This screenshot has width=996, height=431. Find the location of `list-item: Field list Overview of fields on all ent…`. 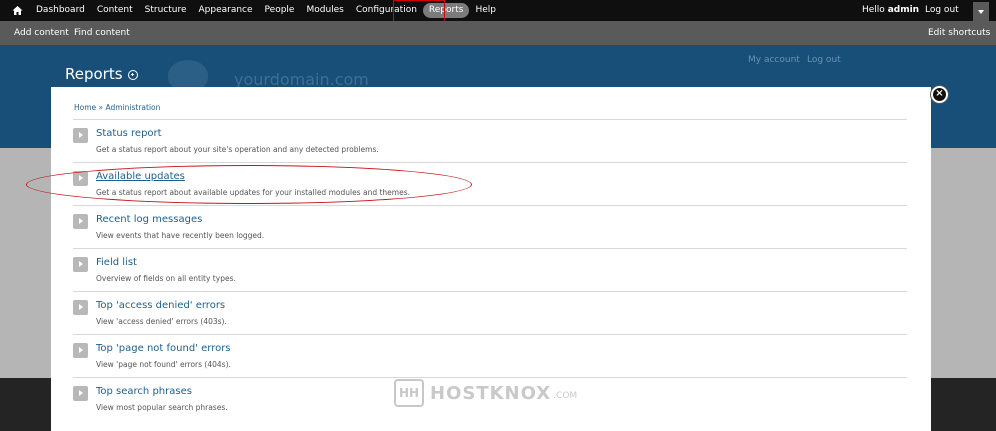

list-item: Field list Overview of fields on all ent… is located at coordinates (490, 269).